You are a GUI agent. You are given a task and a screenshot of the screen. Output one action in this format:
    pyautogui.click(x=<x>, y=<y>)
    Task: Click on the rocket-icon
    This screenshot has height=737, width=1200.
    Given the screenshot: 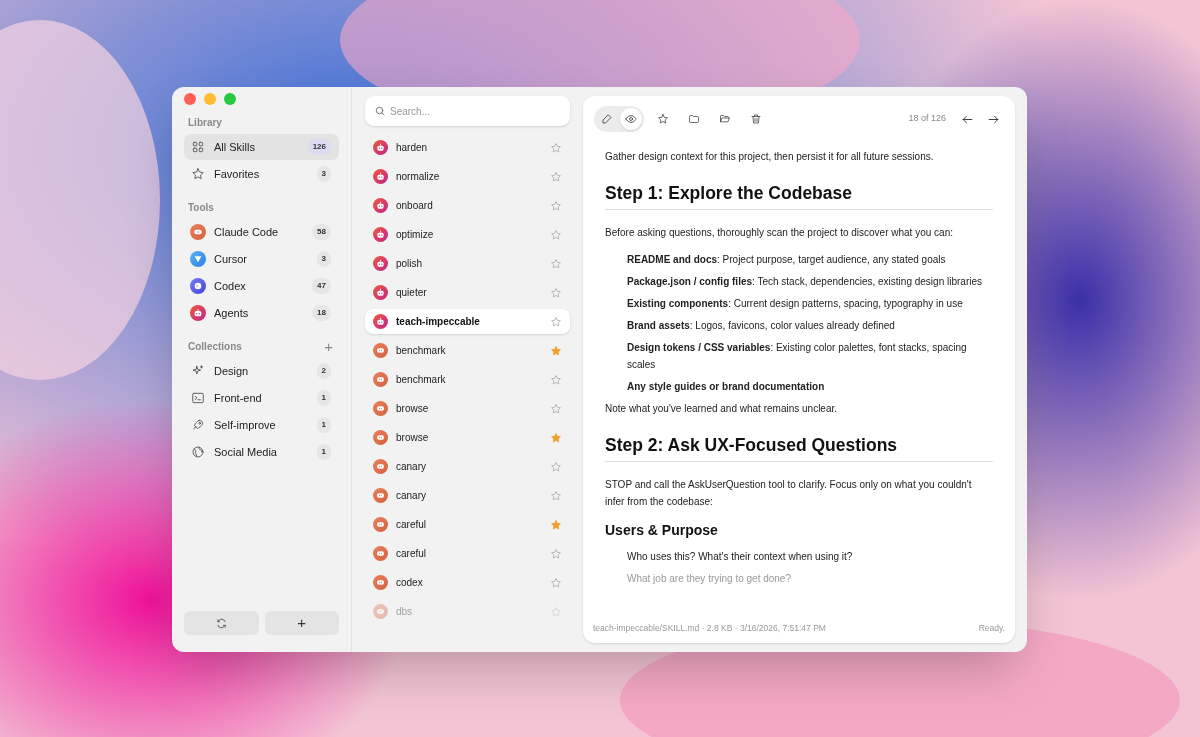 What is the action you would take?
    pyautogui.click(x=198, y=425)
    